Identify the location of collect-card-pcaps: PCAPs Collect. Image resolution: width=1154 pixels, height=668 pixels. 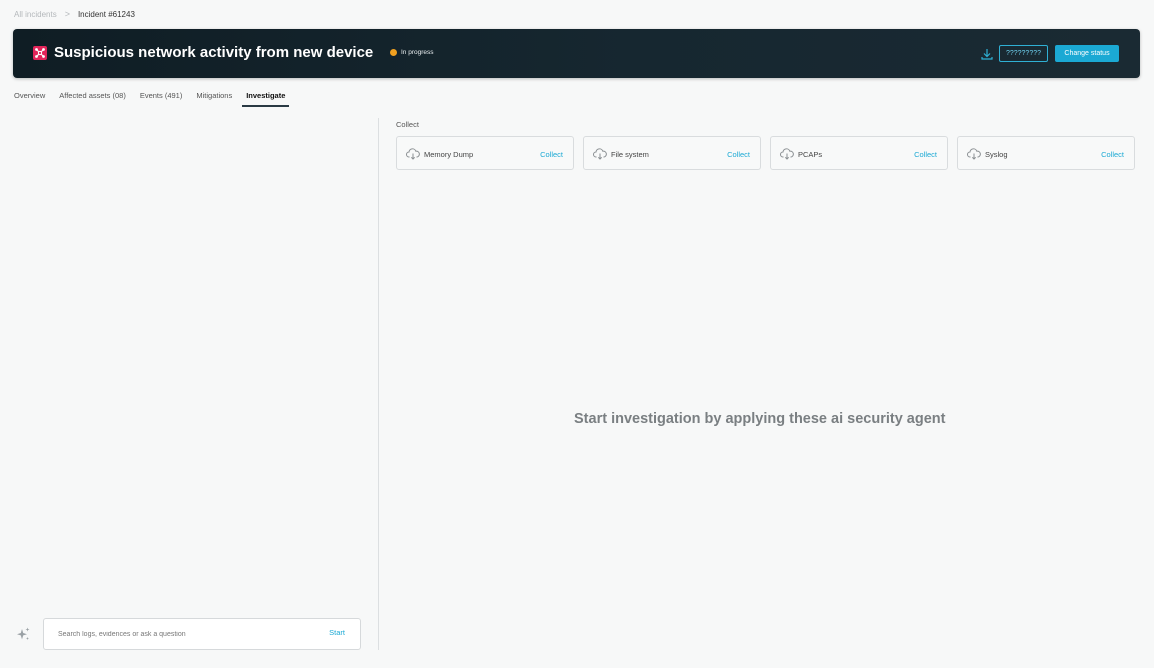
(859, 153).